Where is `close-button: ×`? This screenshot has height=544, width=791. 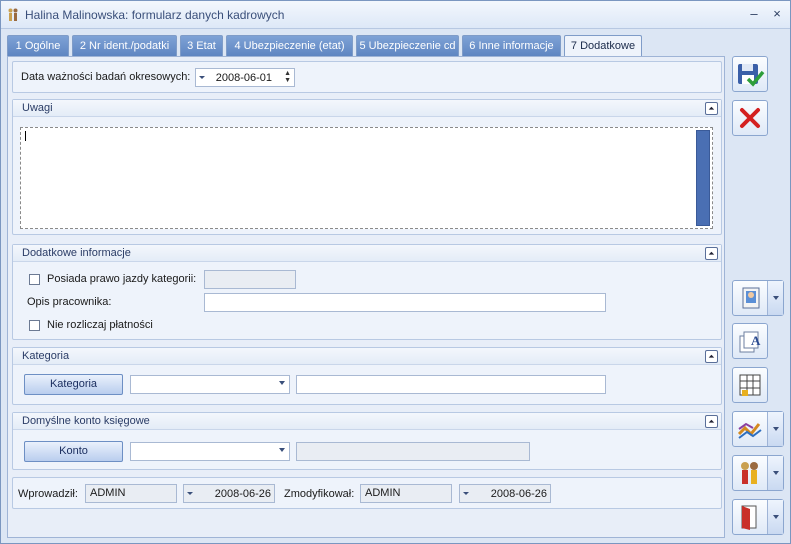
close-button: × is located at coordinates (777, 14).